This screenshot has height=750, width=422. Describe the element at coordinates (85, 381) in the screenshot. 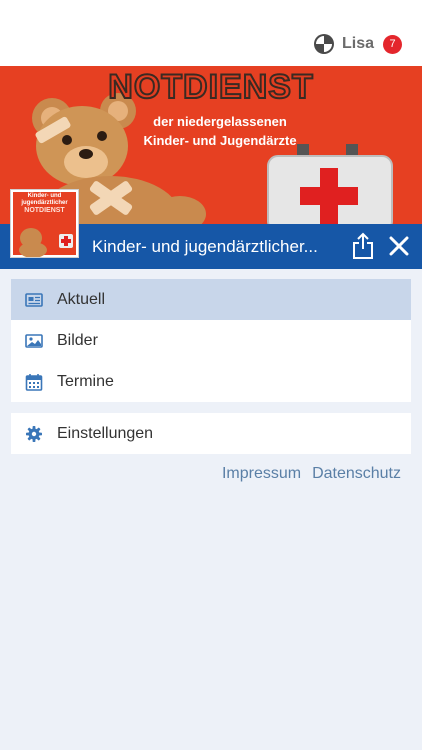

I see `menu-item-label: Termine` at that location.